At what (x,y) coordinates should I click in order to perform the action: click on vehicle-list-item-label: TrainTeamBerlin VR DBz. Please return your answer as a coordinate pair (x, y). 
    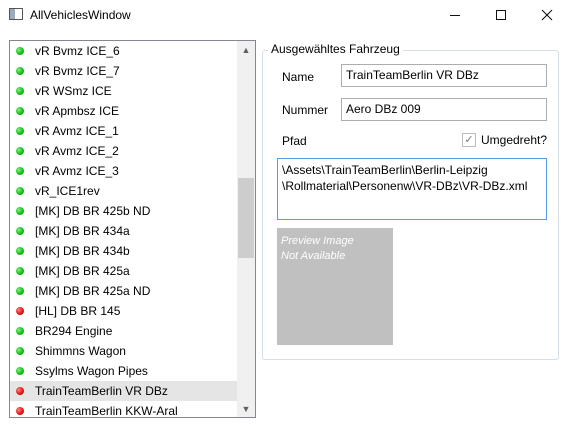
    Looking at the image, I should click on (101, 391).